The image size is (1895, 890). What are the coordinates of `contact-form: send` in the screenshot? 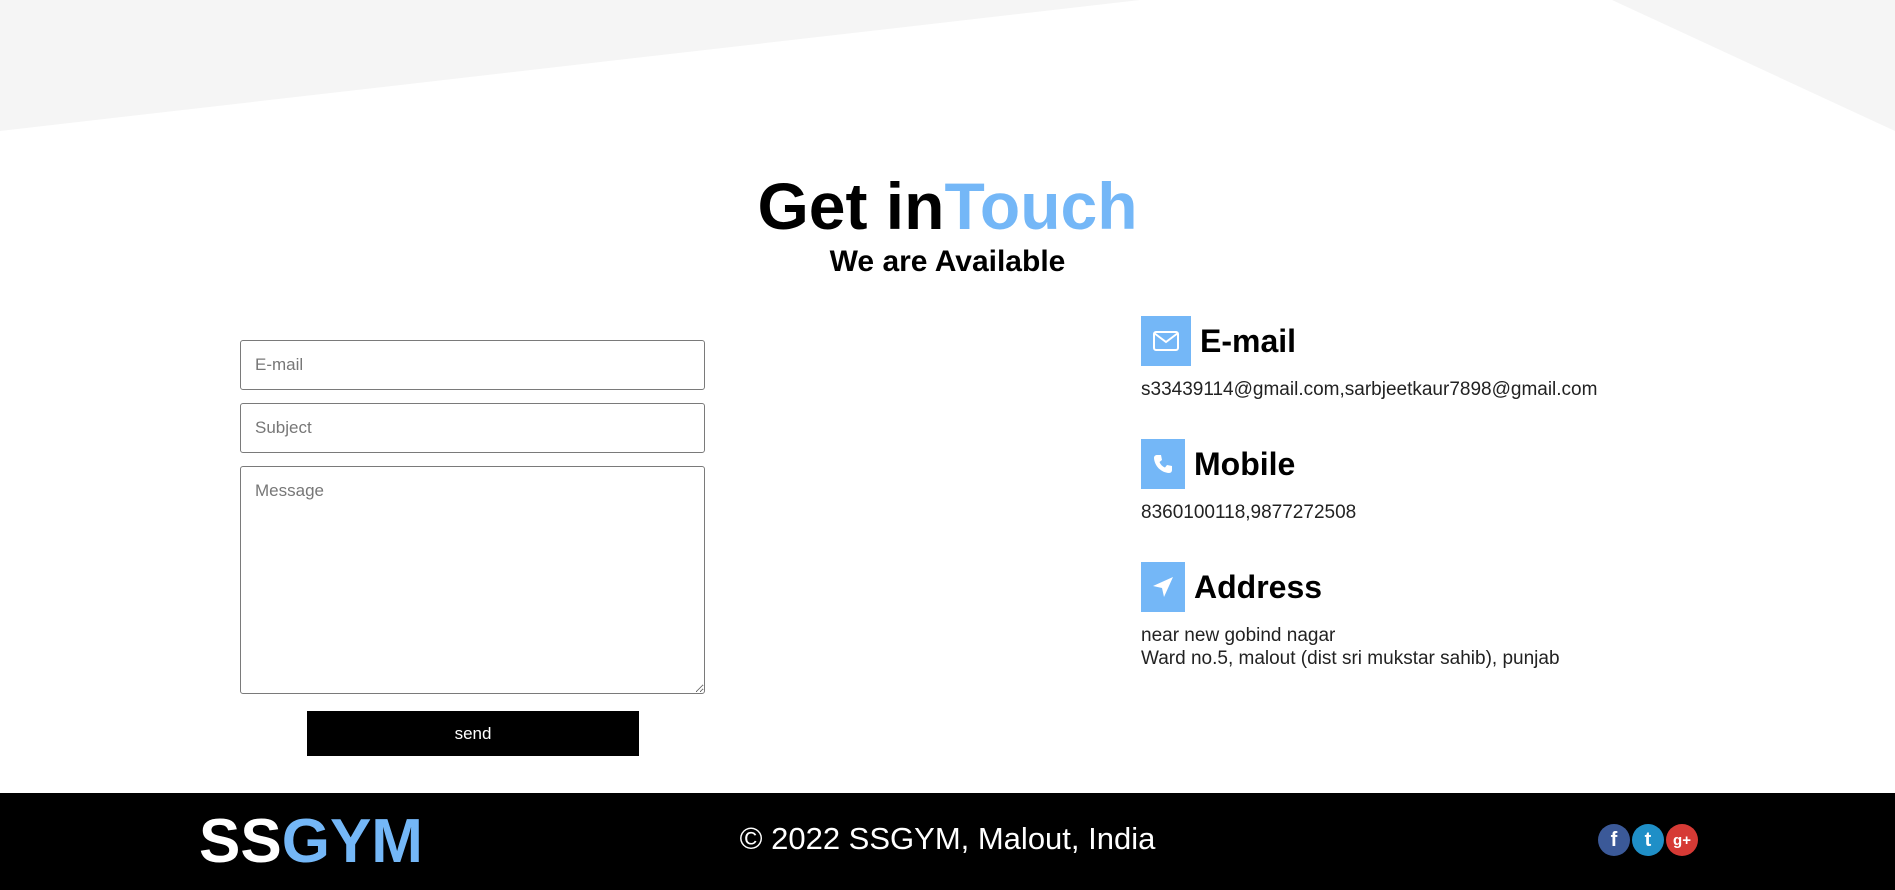 It's located at (472, 548).